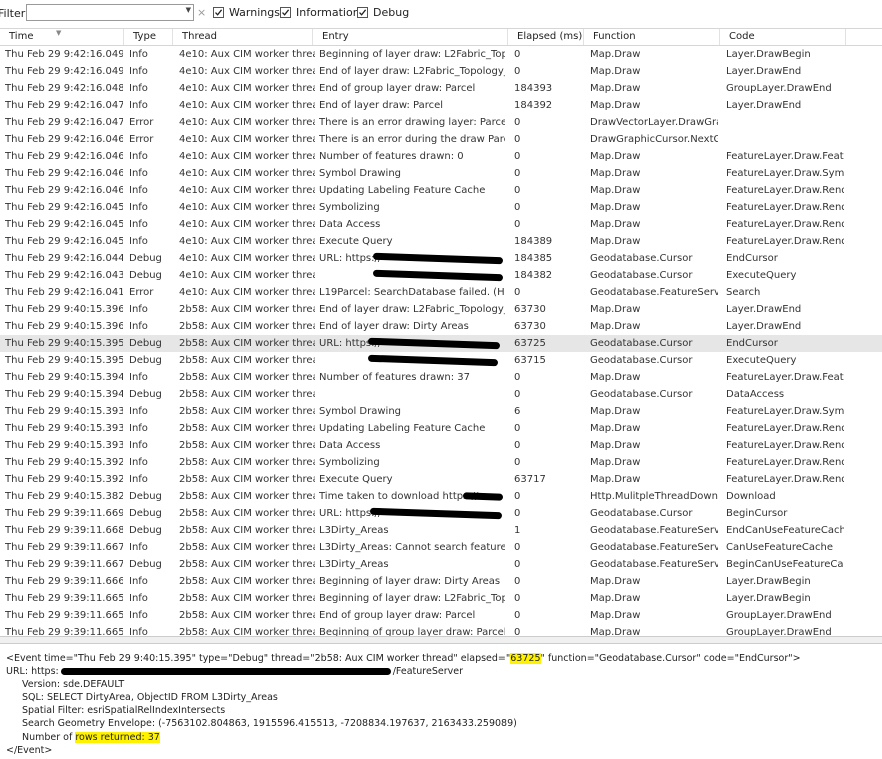  I want to click on cell-code: BeginCanUseFeatureCache, so click(785, 564).